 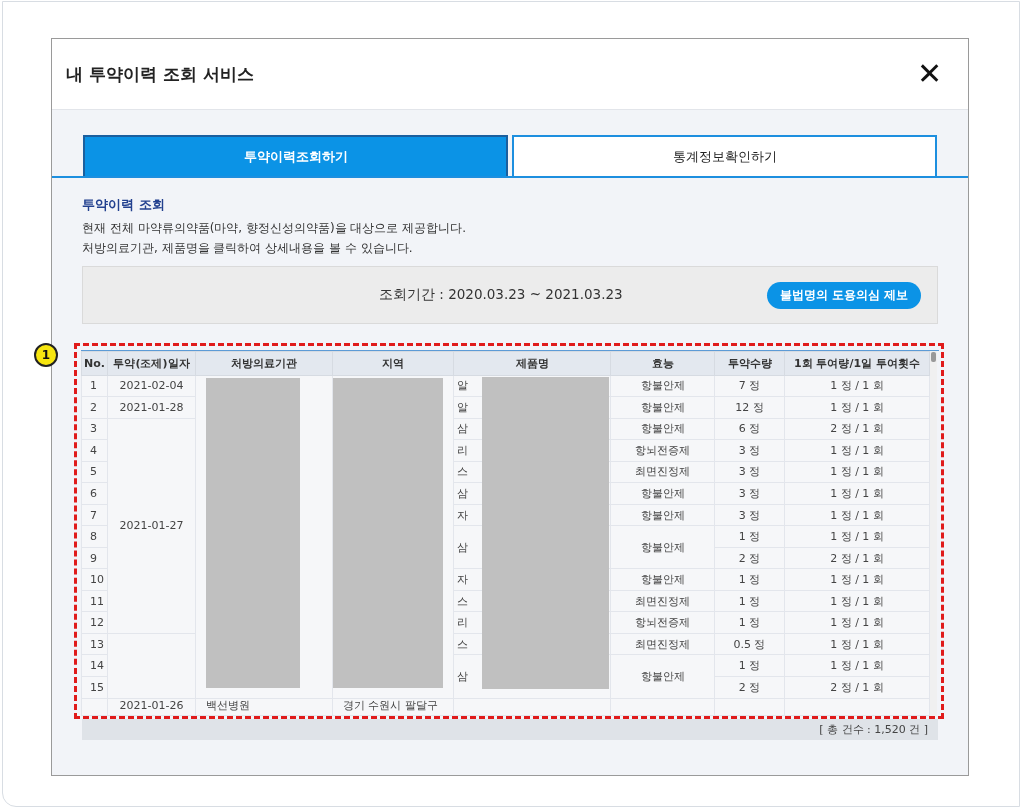 I want to click on column-header: 투약(조제)일자, so click(x=151, y=363).